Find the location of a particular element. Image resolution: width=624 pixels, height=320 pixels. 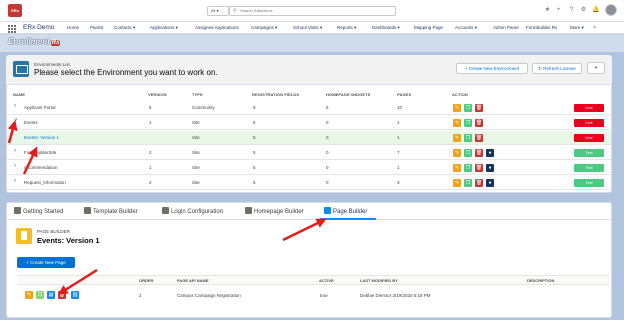

more-actions-dropdown: ▾ is located at coordinates (596, 68).